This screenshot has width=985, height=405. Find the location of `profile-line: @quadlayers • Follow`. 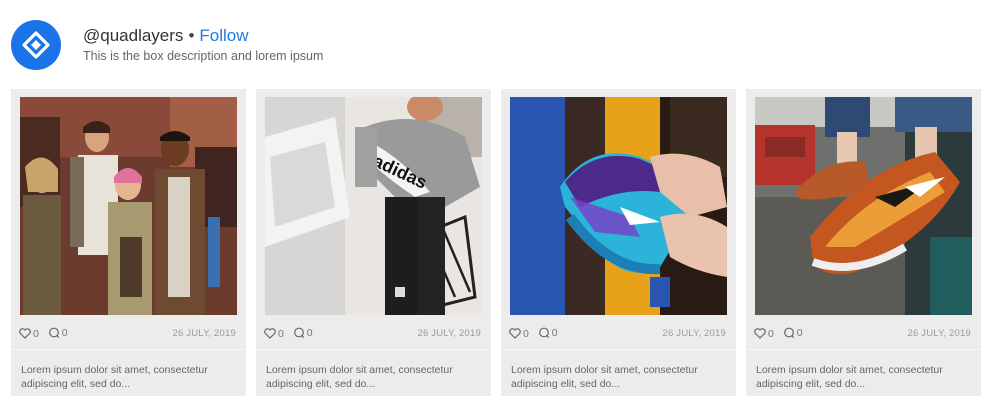

profile-line: @quadlayers • Follow is located at coordinates (166, 36).